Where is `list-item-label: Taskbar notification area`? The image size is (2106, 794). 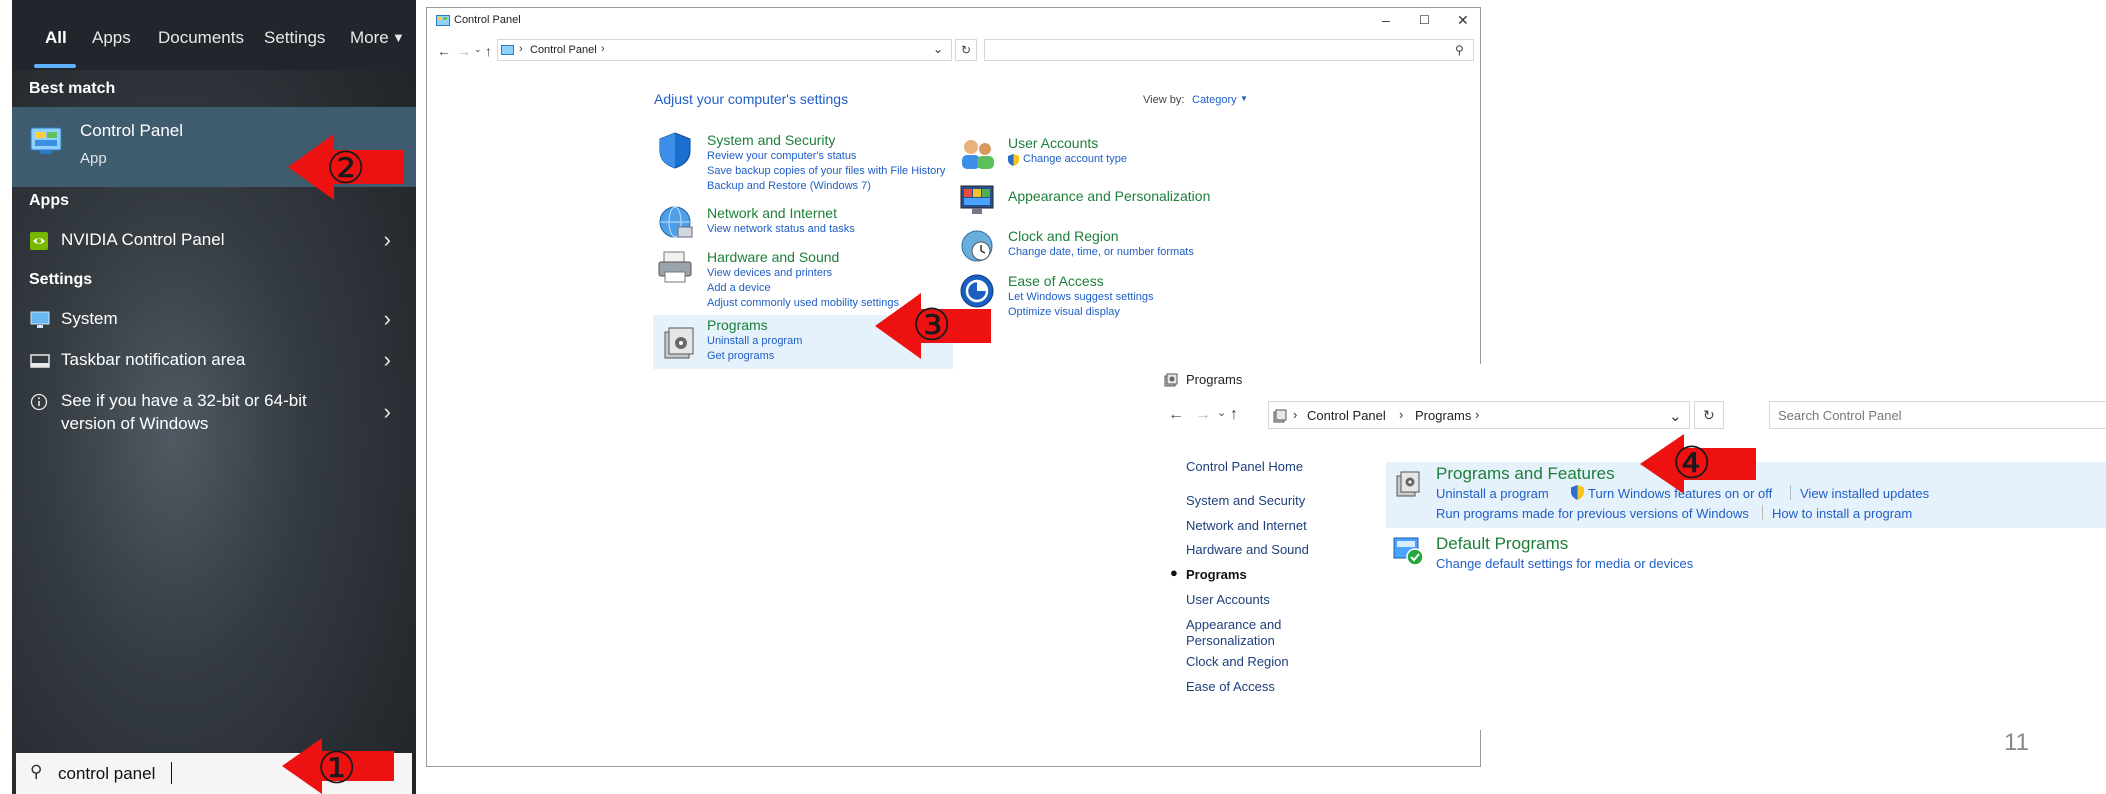 list-item-label: Taskbar notification area is located at coordinates (153, 359).